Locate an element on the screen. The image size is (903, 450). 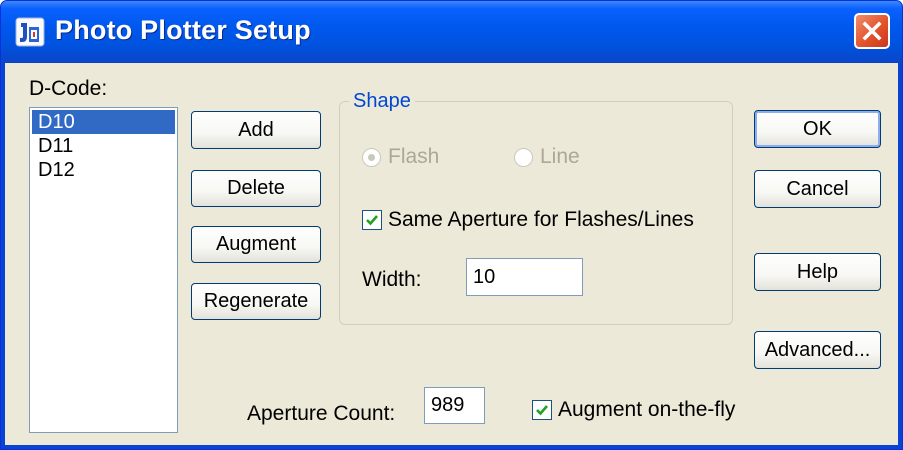
app-icon is located at coordinates (30, 32).